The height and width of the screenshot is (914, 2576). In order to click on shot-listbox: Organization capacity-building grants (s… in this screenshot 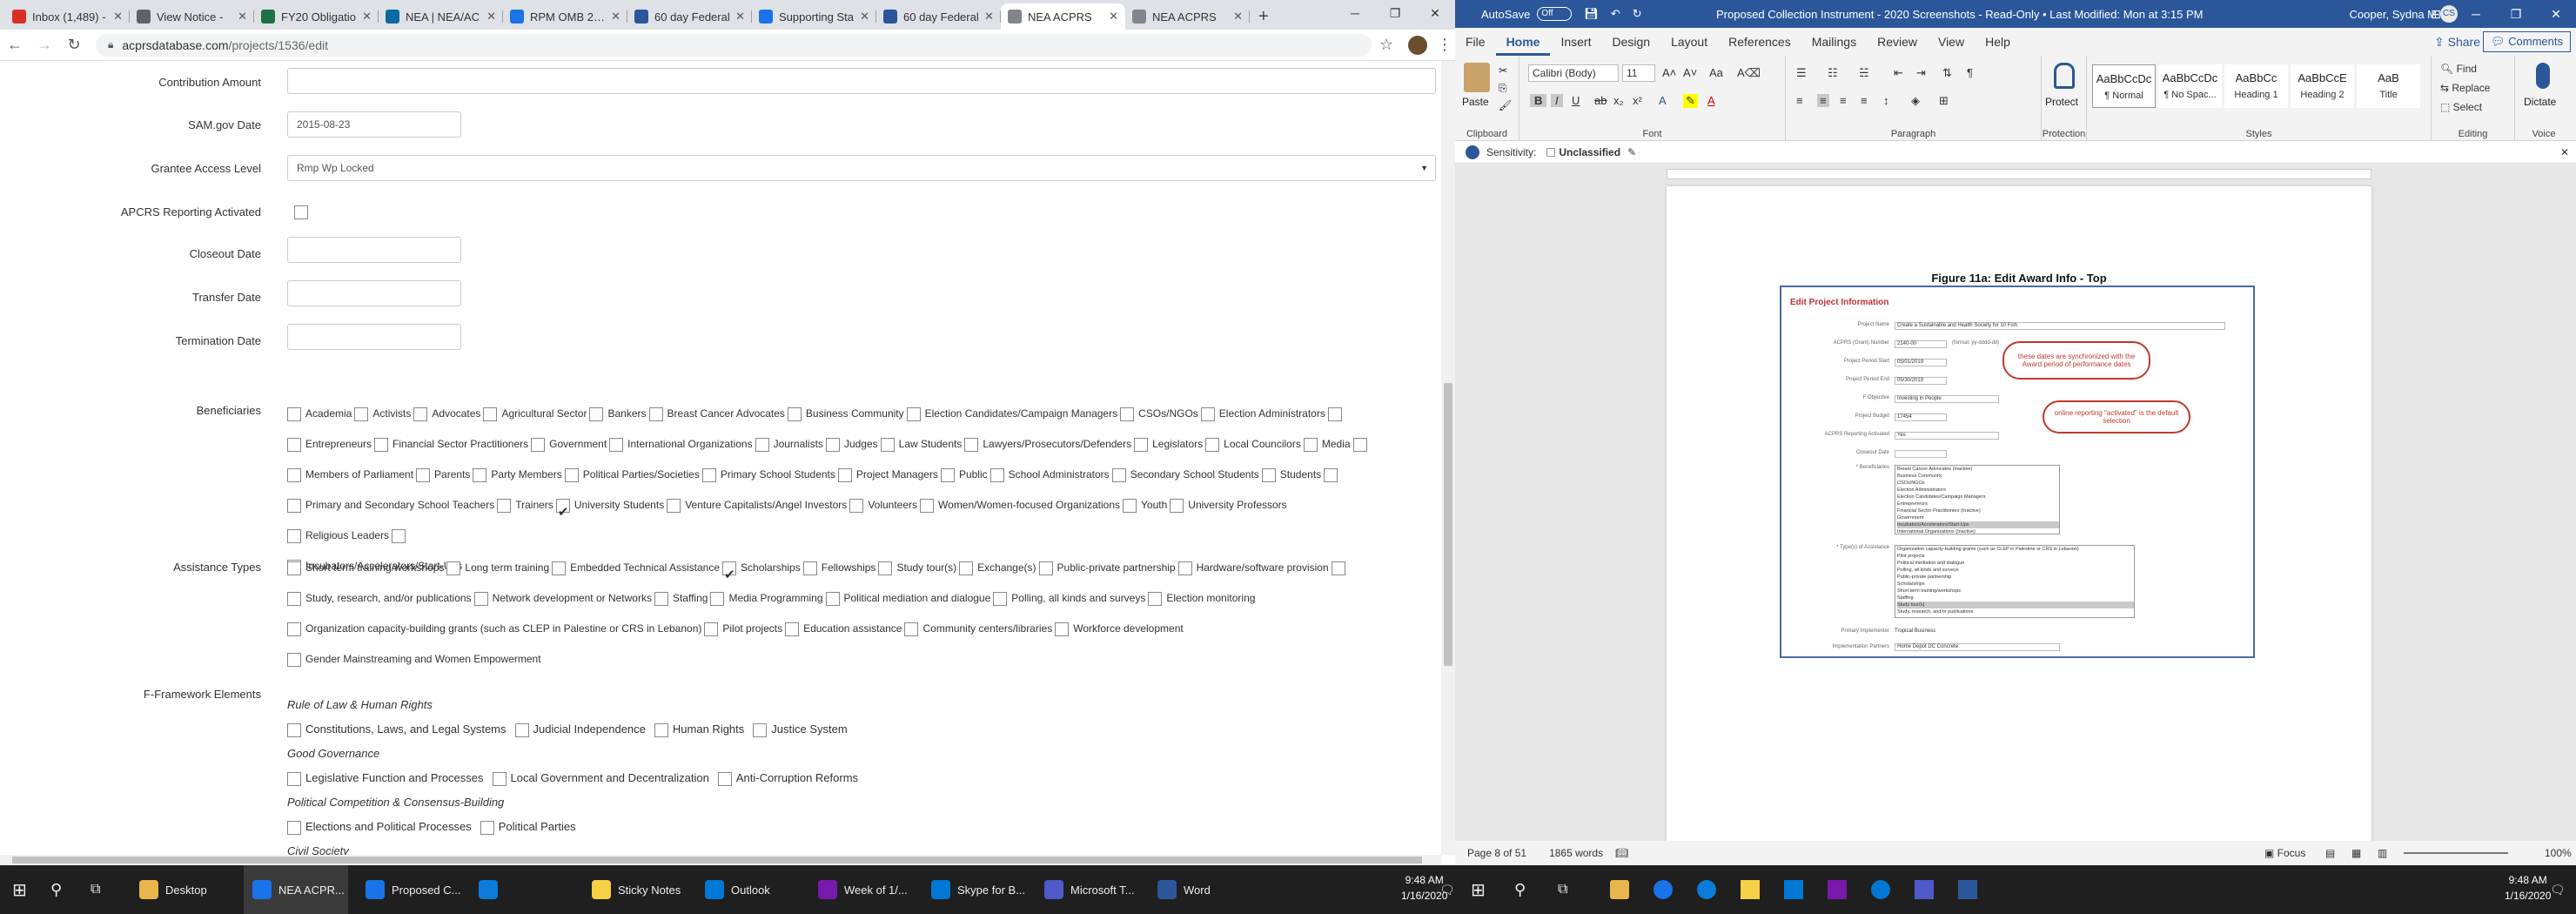, I will do `click(2015, 581)`.